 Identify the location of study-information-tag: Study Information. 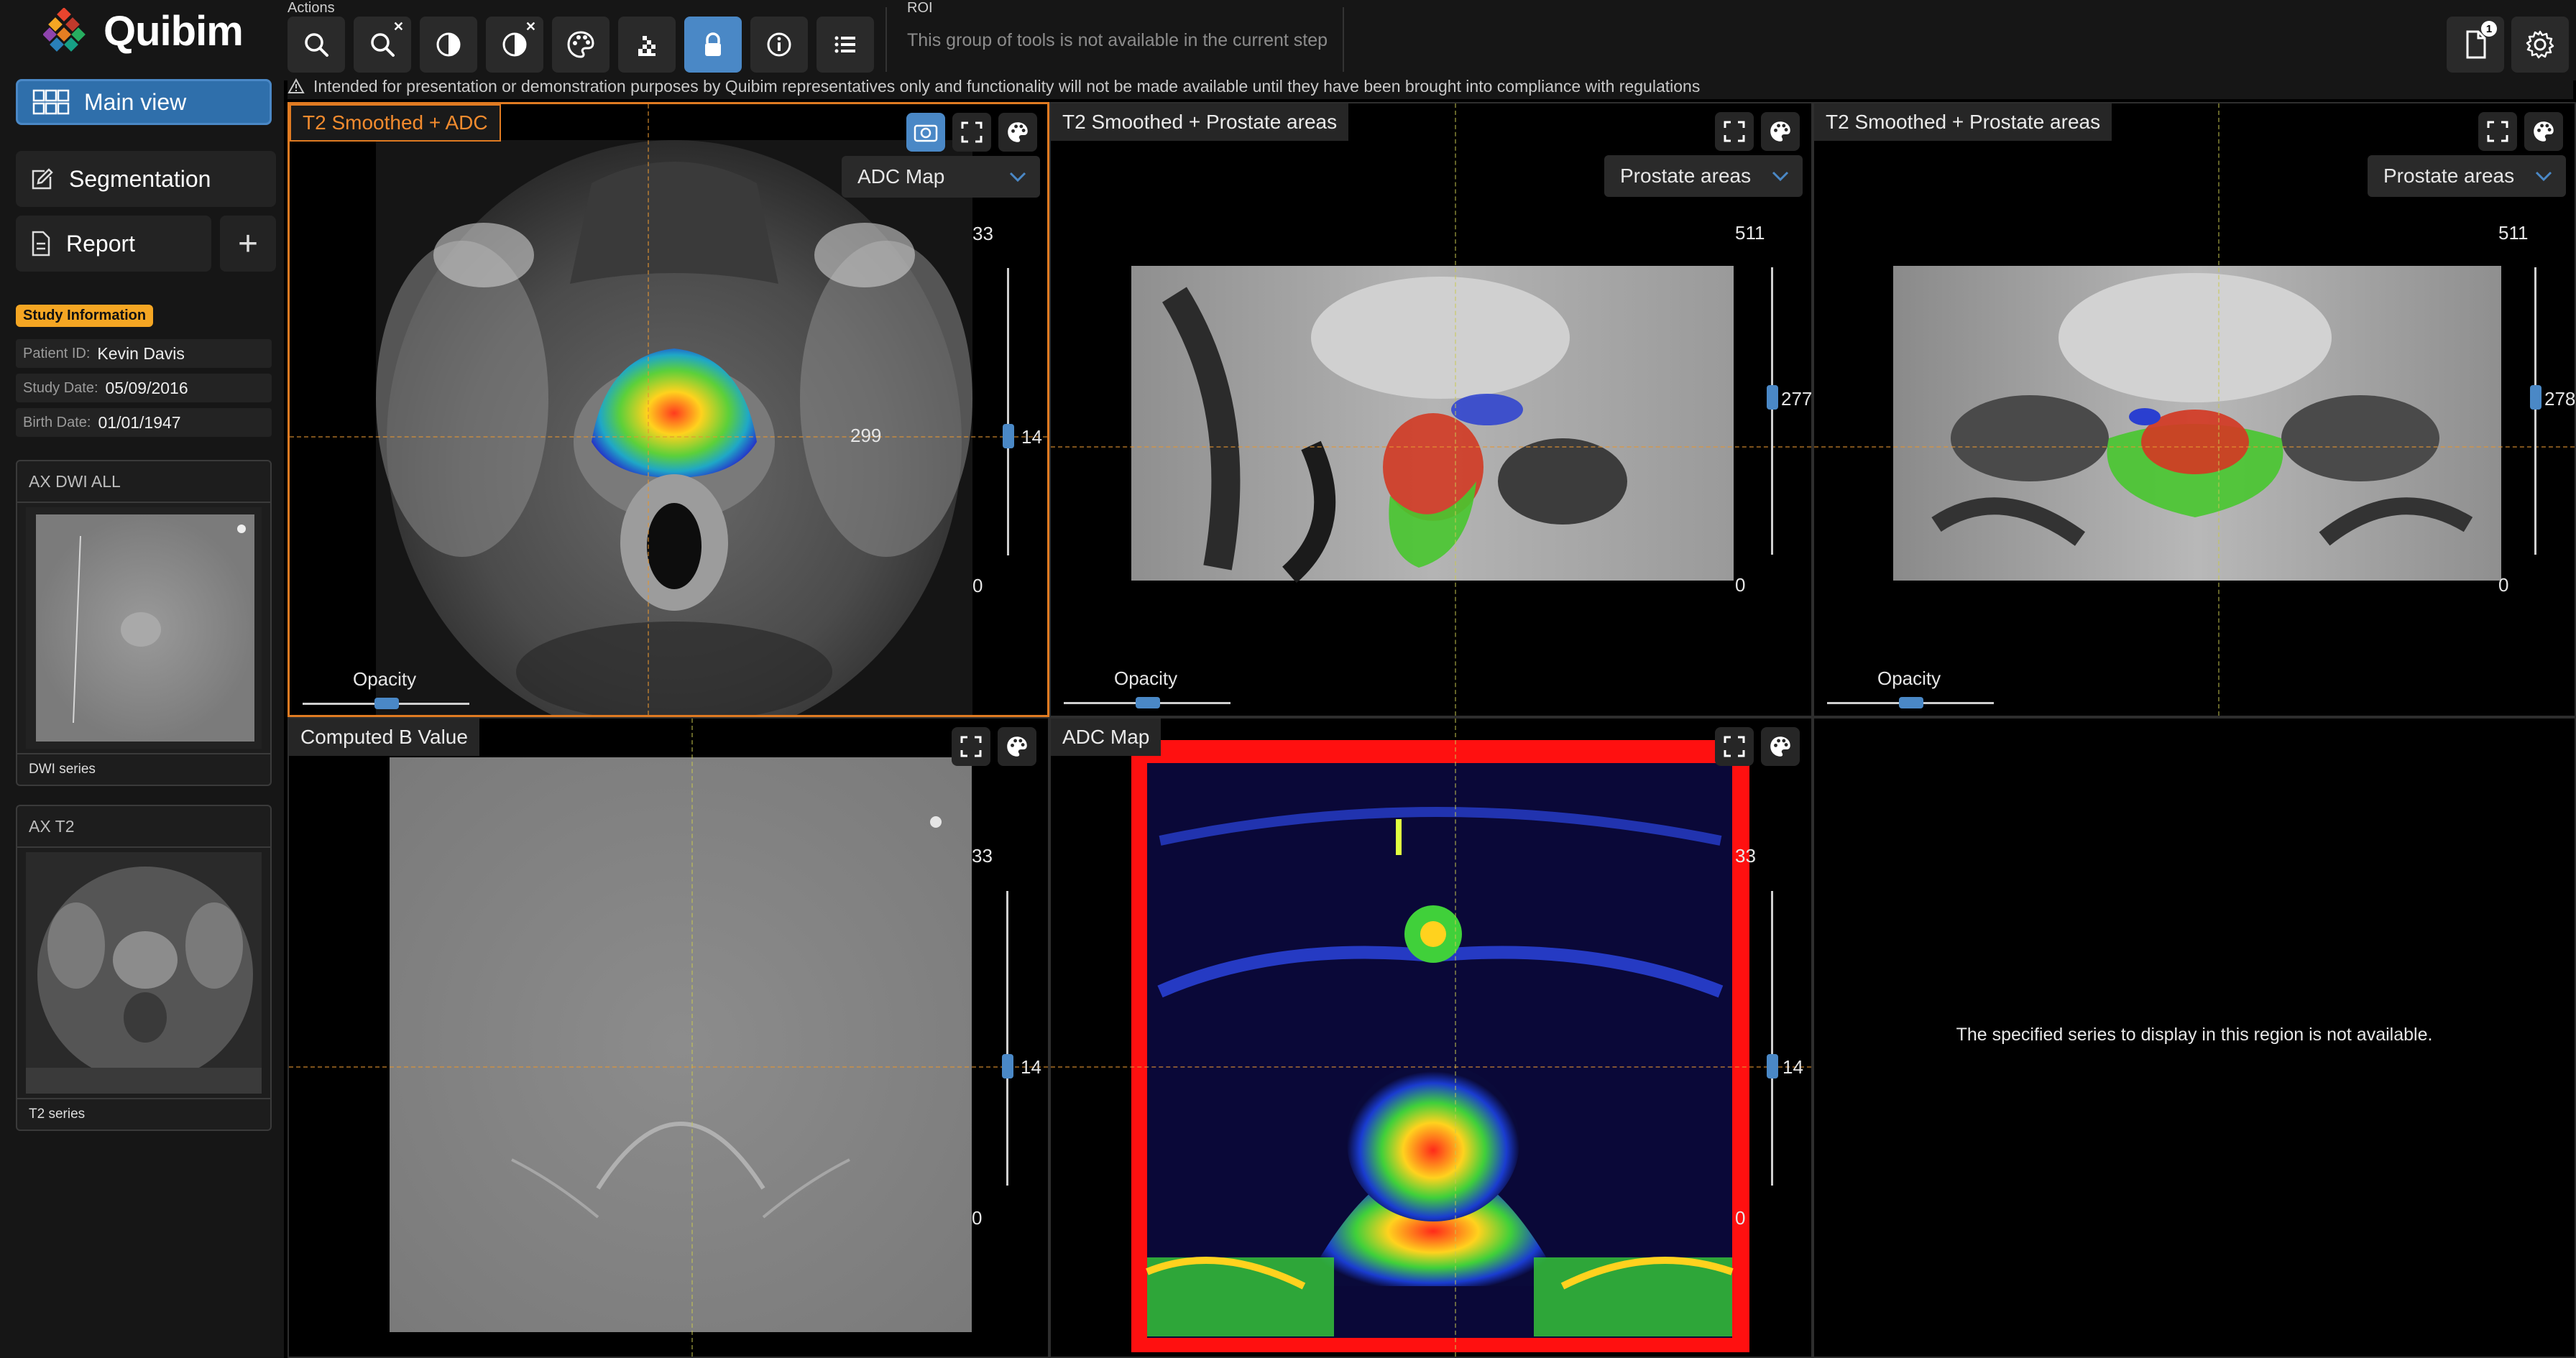
(85, 316).